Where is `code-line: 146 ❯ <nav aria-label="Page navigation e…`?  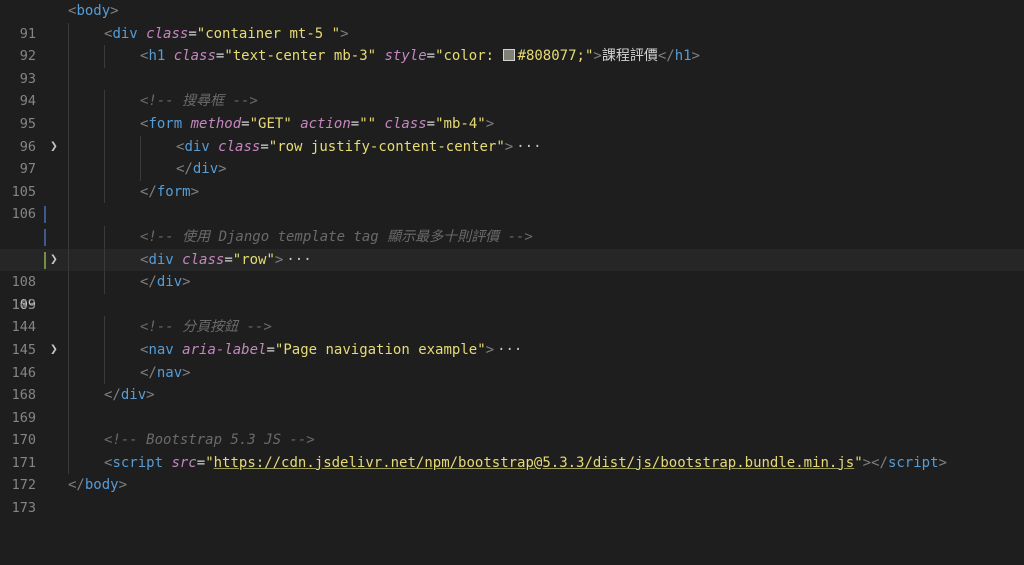 code-line: 146 ❯ <nav aria-label="Page navigation e… is located at coordinates (512, 359).